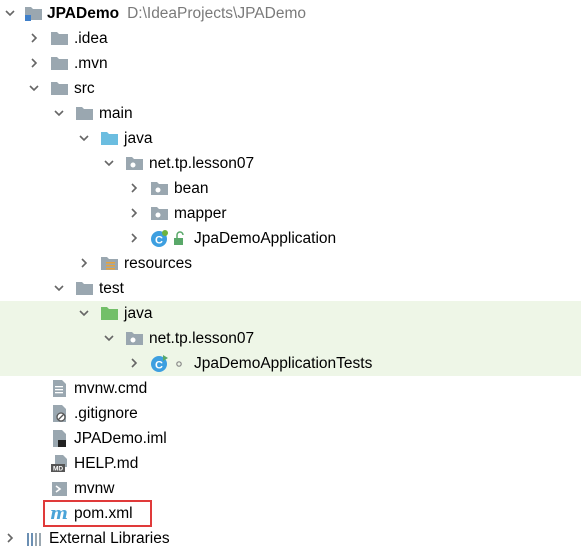  Describe the element at coordinates (109, 138) in the screenshot. I see `source-folder-icon` at that location.